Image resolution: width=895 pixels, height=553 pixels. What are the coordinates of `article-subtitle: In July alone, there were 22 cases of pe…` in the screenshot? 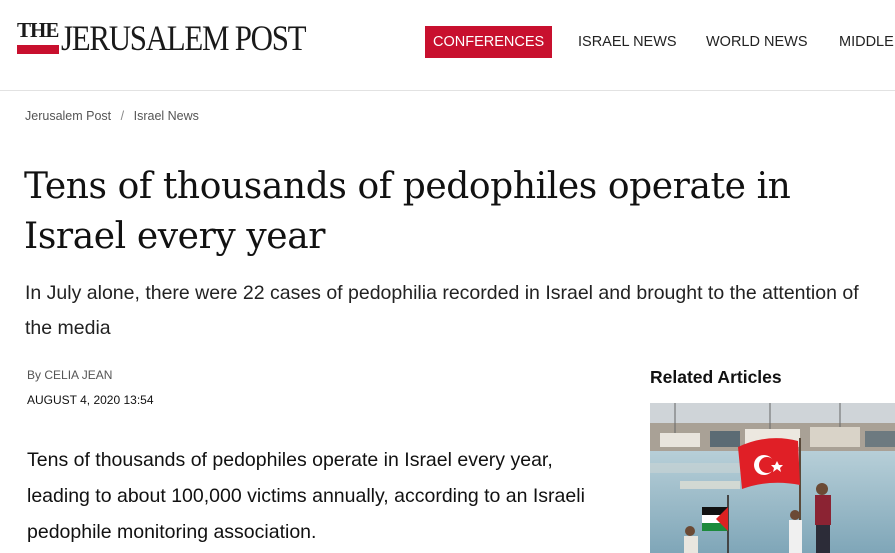 It's located at (442, 310).